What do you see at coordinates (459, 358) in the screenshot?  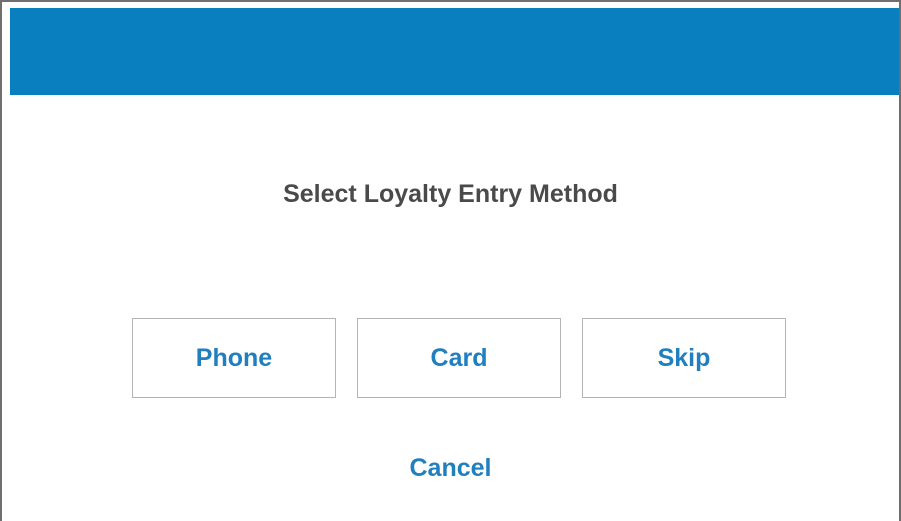 I see `card-button: Card` at bounding box center [459, 358].